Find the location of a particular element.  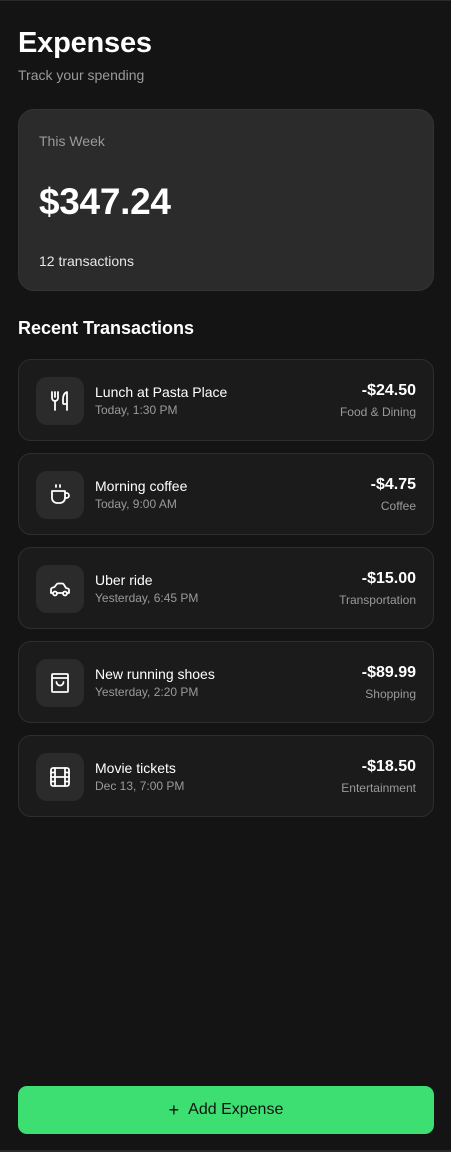

top-divider is located at coordinates (225, 0).